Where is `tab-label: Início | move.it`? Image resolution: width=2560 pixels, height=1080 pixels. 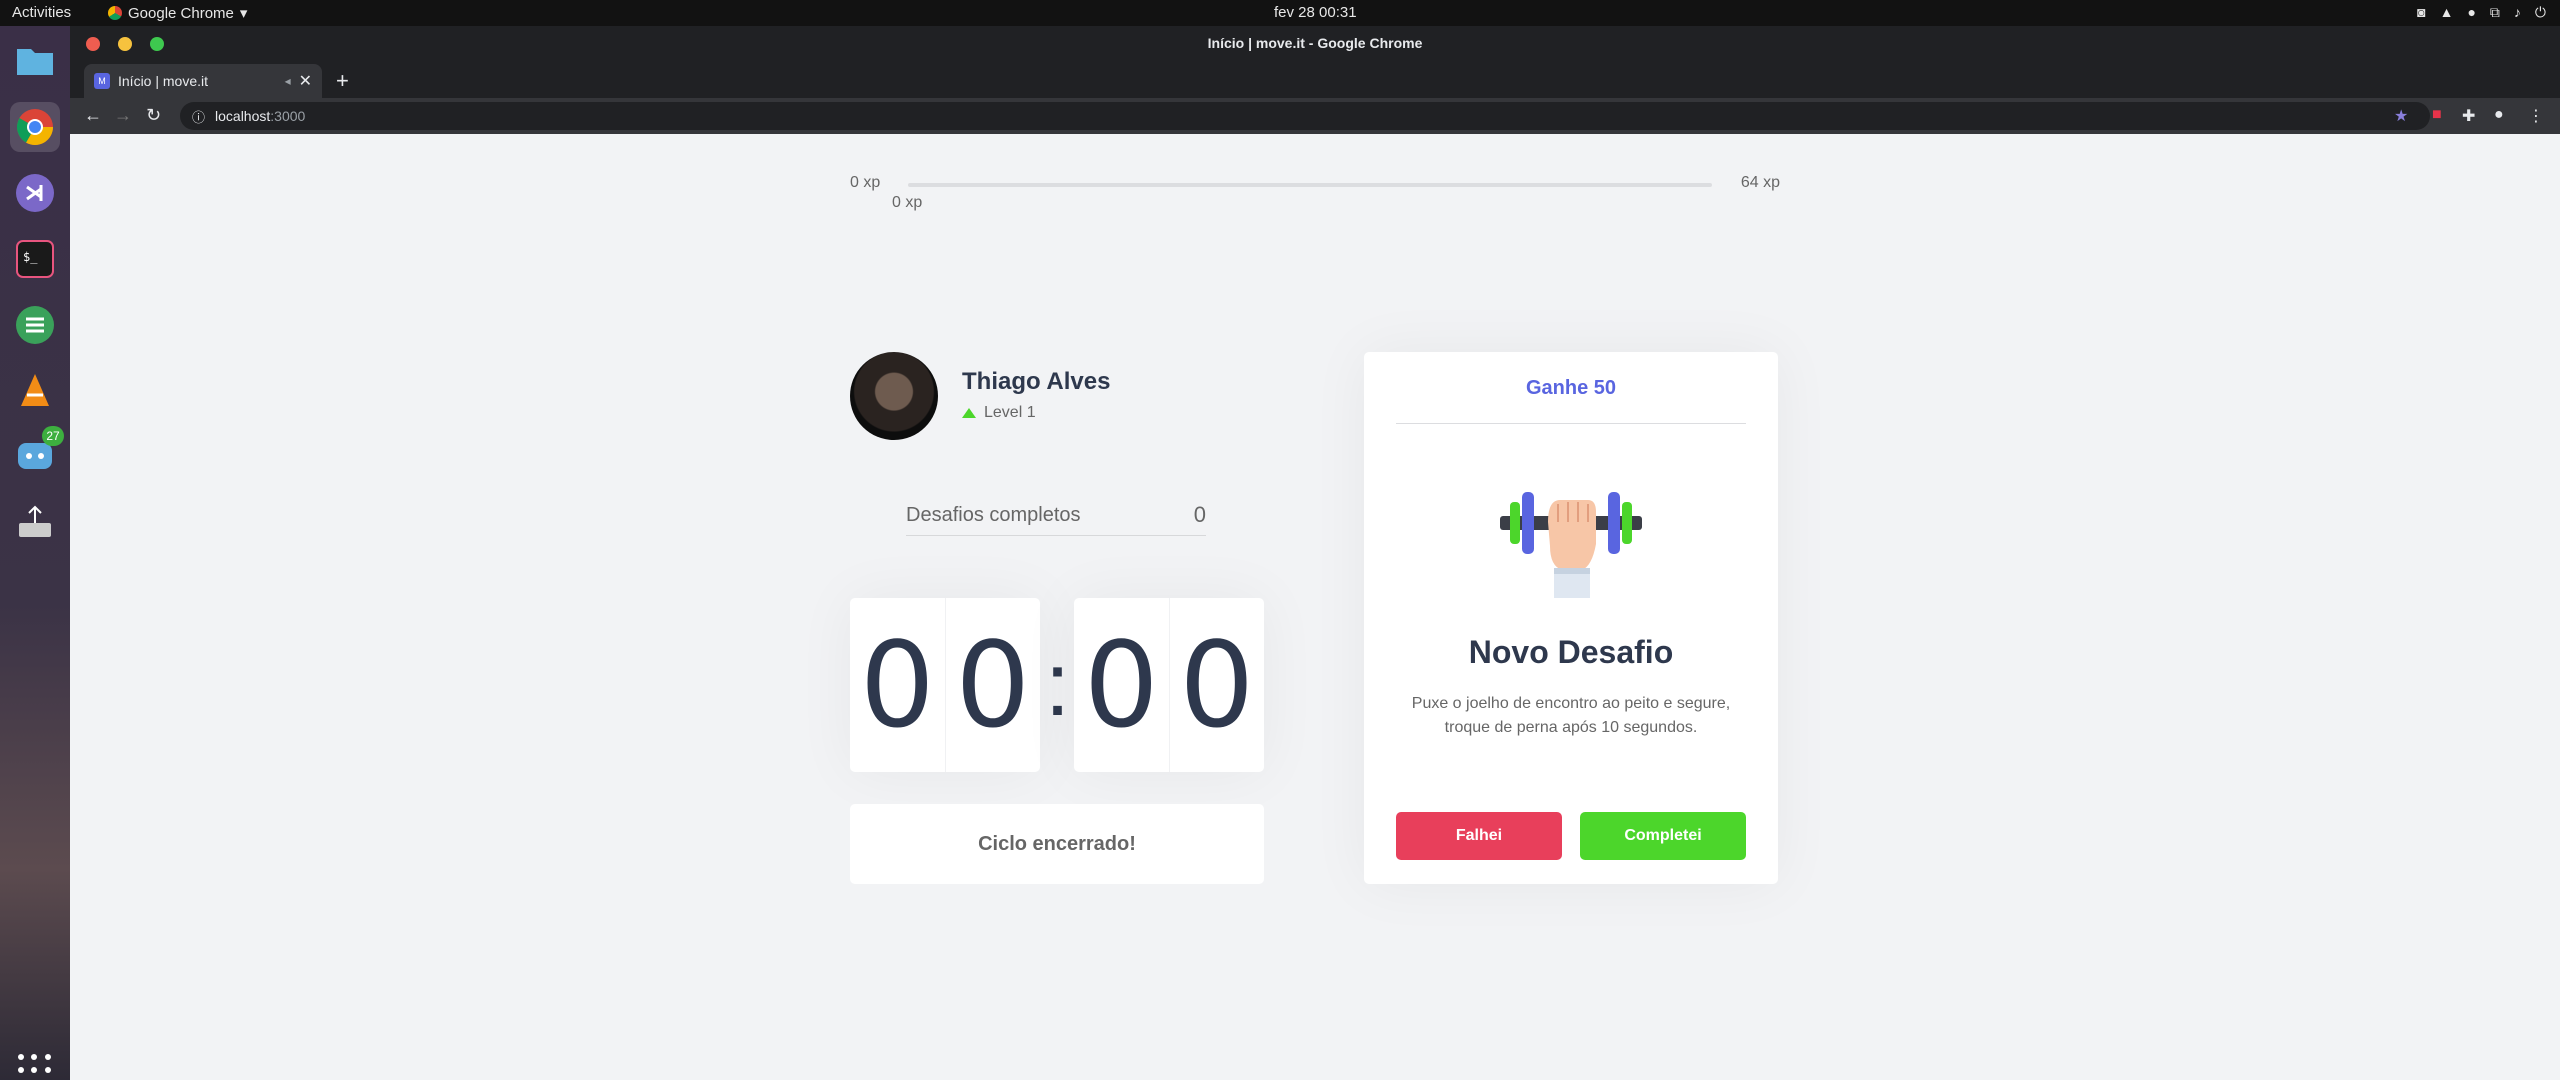 tab-label: Início | move.it is located at coordinates (163, 81).